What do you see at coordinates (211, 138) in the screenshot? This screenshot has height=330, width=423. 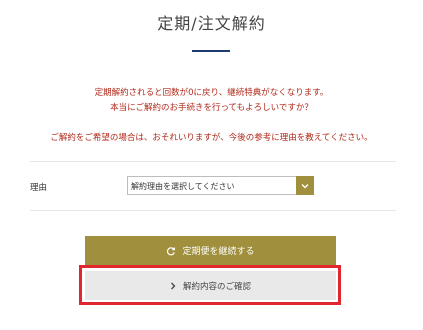 I see `warning-line-3: ご解約をご希望の場合は、おそれいりますが、今後の参考に理由を教えてください。` at bounding box center [211, 138].